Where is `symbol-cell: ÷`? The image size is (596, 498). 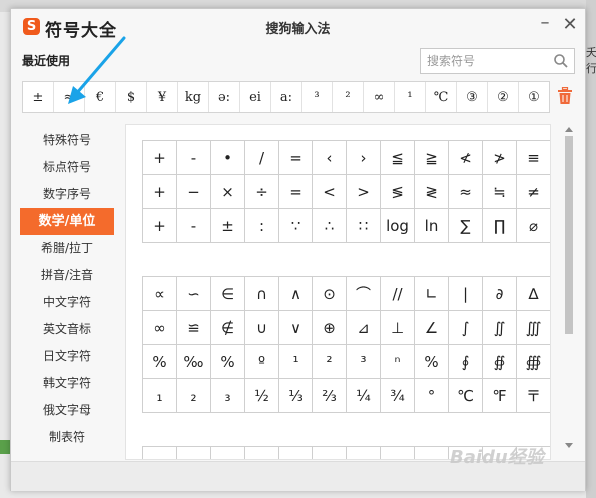 symbol-cell: ÷ is located at coordinates (262, 192).